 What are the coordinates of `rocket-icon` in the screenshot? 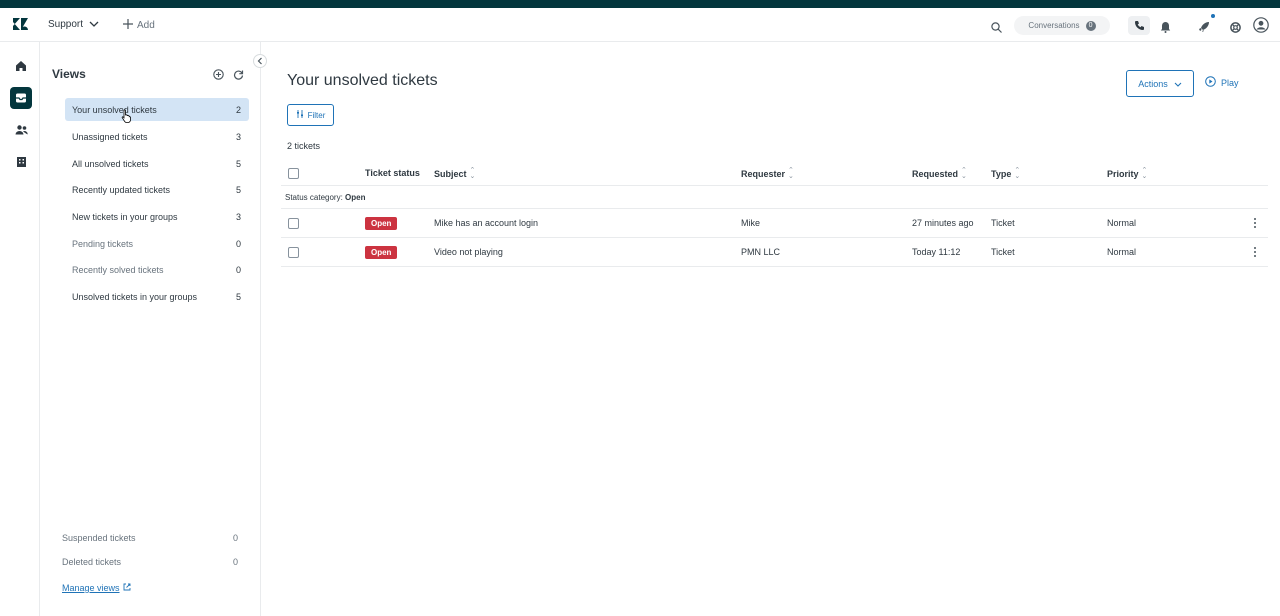 It's located at (1204, 29).